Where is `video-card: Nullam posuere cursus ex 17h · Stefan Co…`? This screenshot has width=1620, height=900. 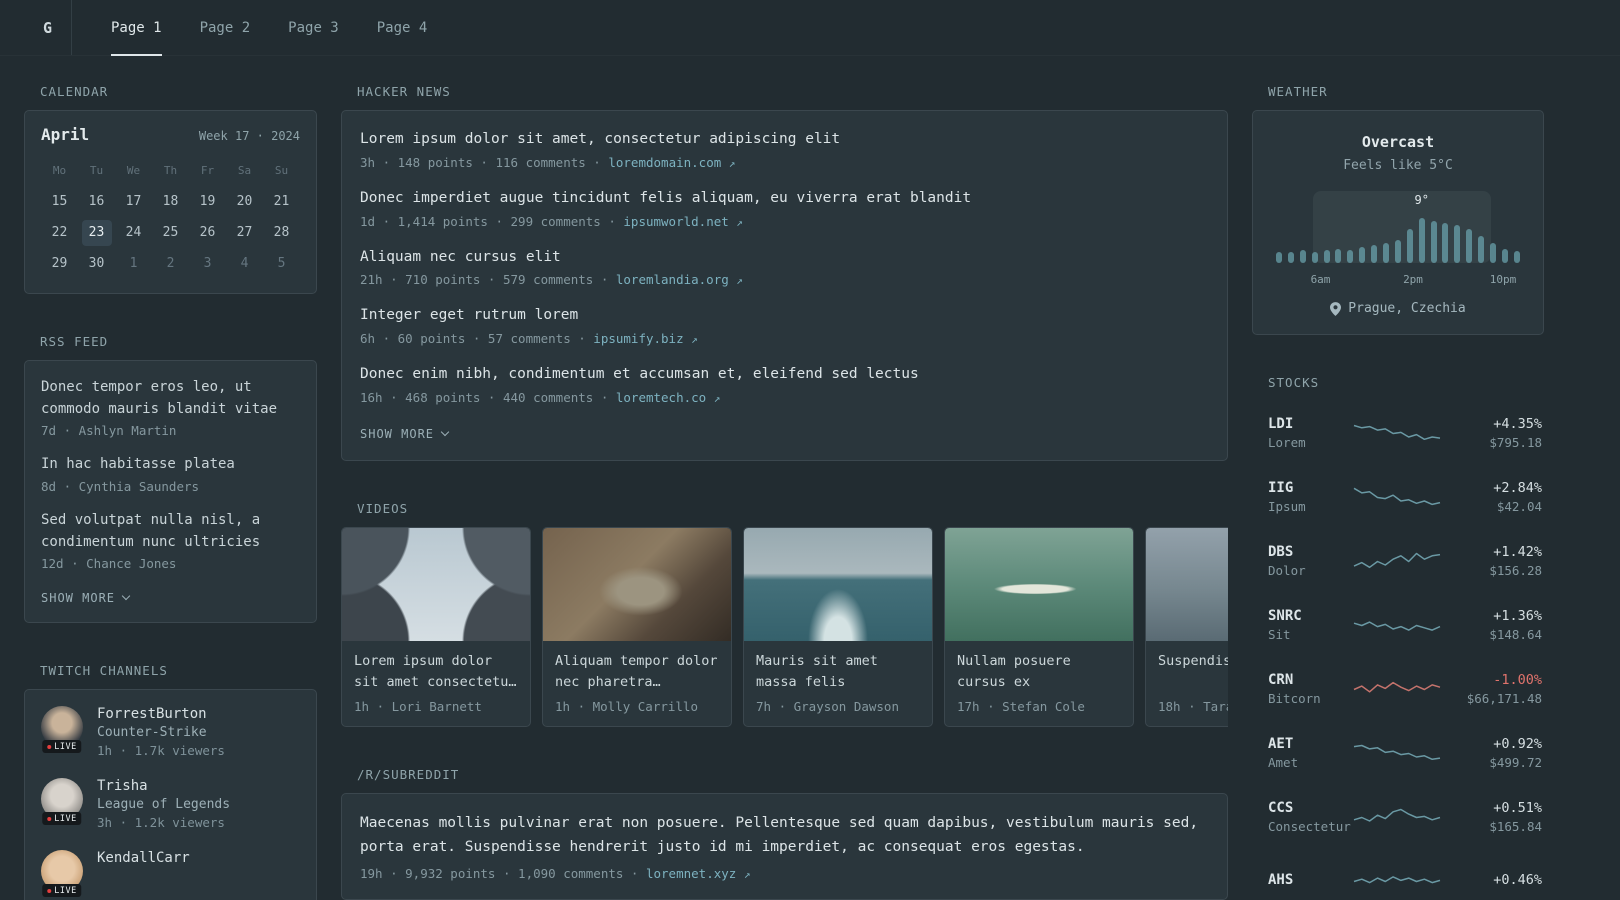 video-card: Nullam posuere cursus ex 17h · Stefan Co… is located at coordinates (1039, 626).